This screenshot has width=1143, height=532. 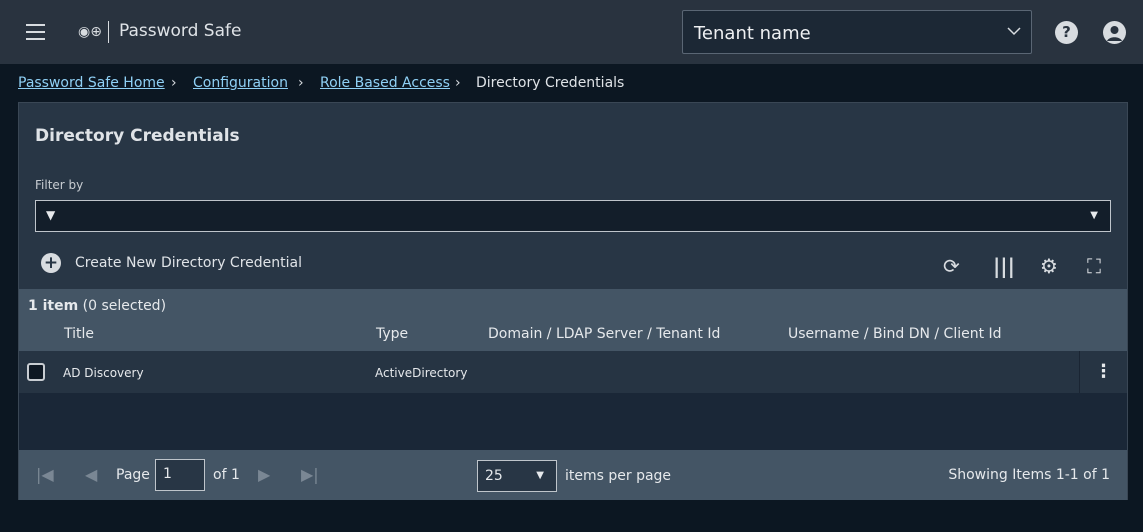 What do you see at coordinates (180, 475) in the screenshot?
I see `page-input: 1` at bounding box center [180, 475].